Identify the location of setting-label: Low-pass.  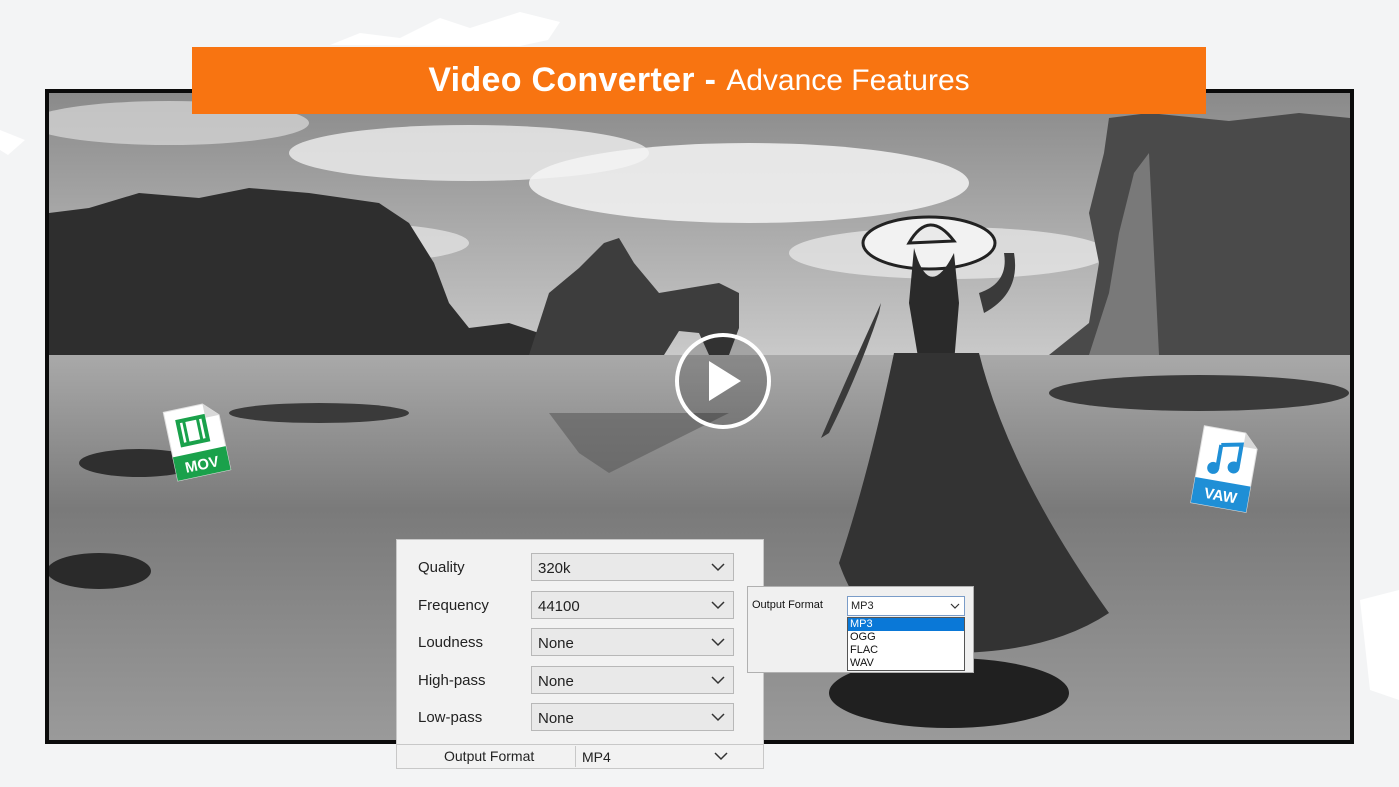
(450, 717).